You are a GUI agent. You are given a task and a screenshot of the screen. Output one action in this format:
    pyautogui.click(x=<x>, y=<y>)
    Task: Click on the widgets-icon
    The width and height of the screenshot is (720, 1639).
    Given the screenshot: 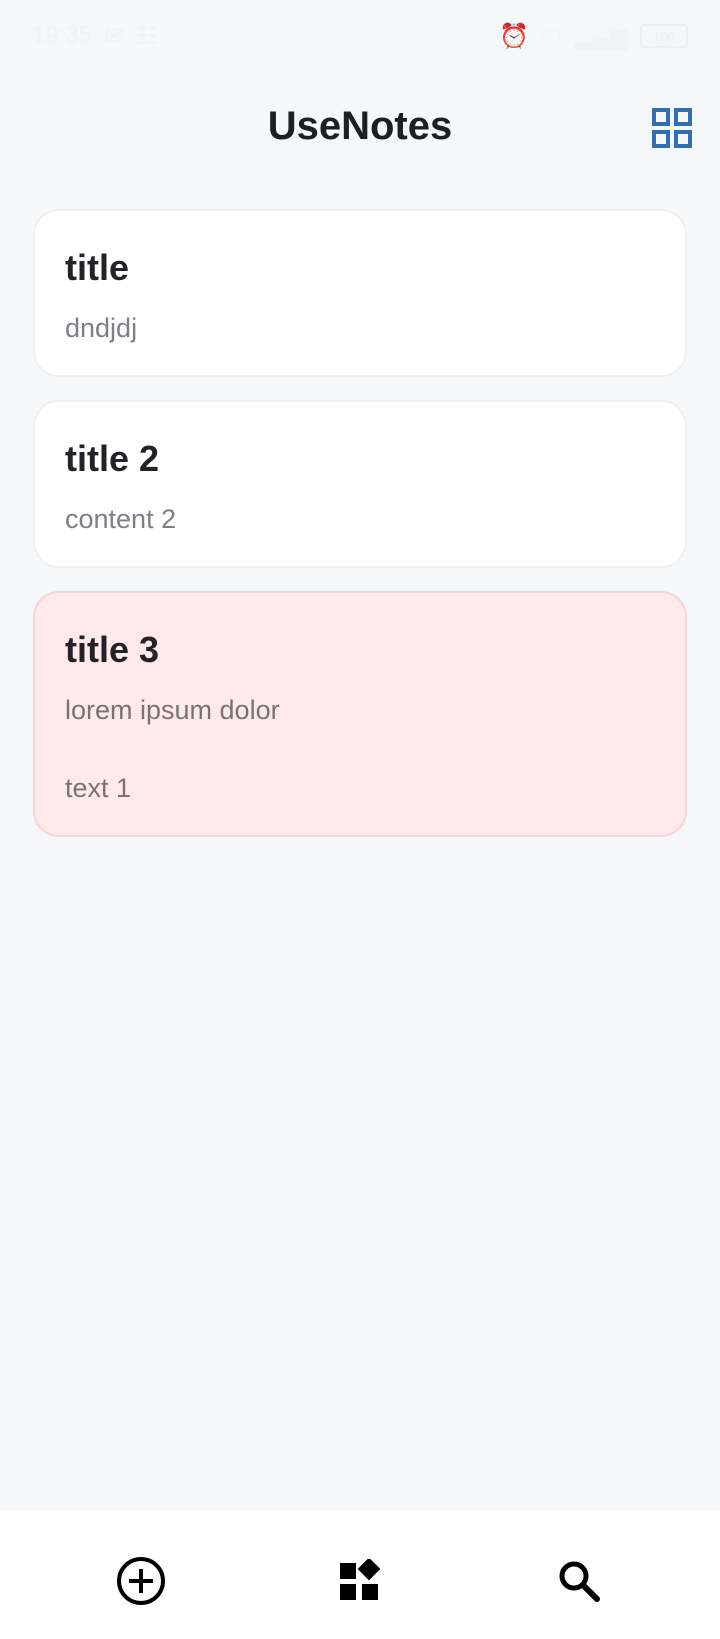 What is the action you would take?
    pyautogui.click(x=360, y=1579)
    